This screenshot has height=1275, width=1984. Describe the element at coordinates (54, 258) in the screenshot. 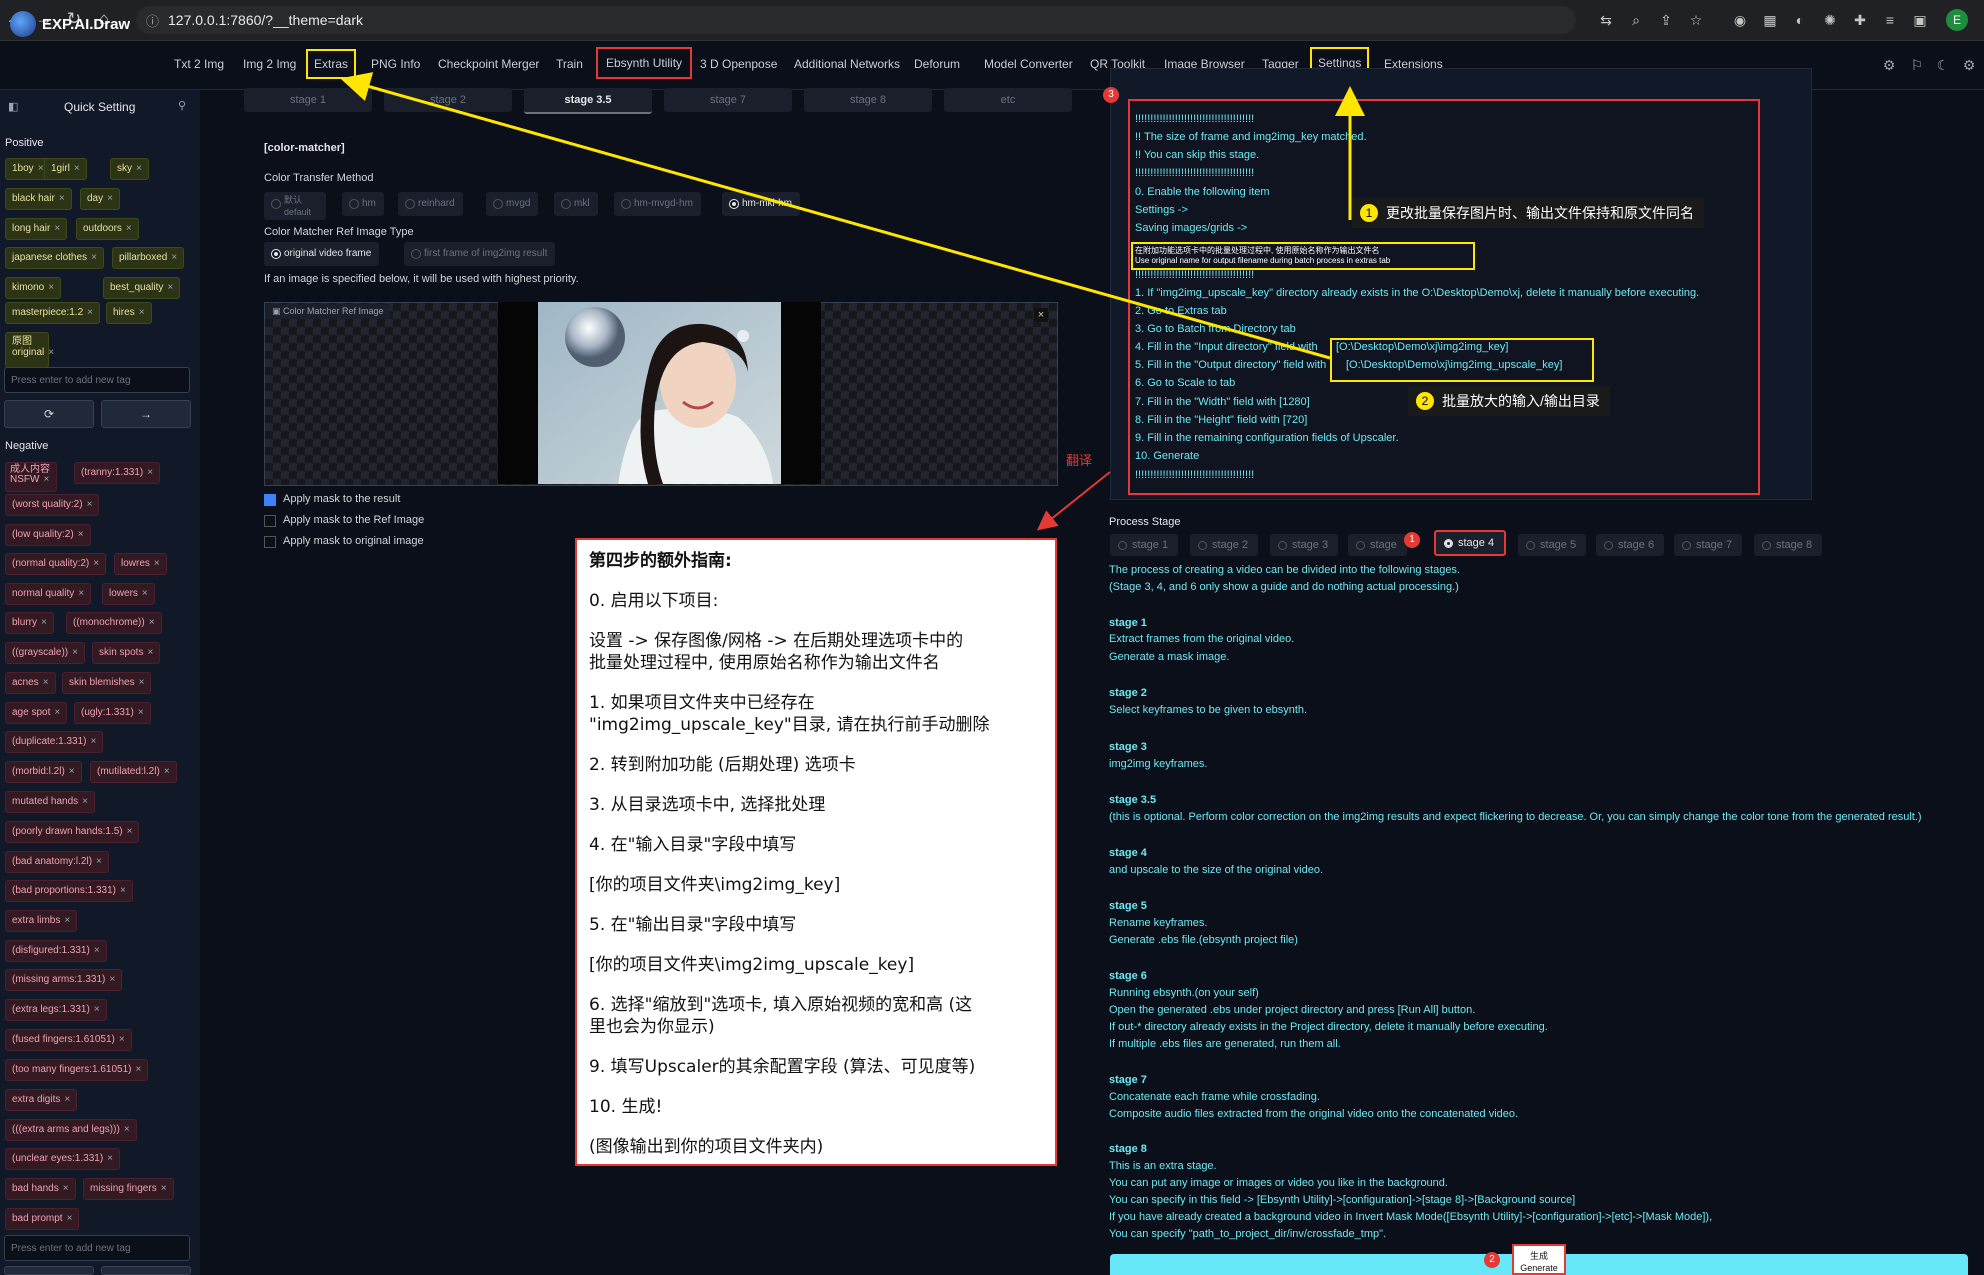

I see `positive-tag: japanese clothes ×` at that location.